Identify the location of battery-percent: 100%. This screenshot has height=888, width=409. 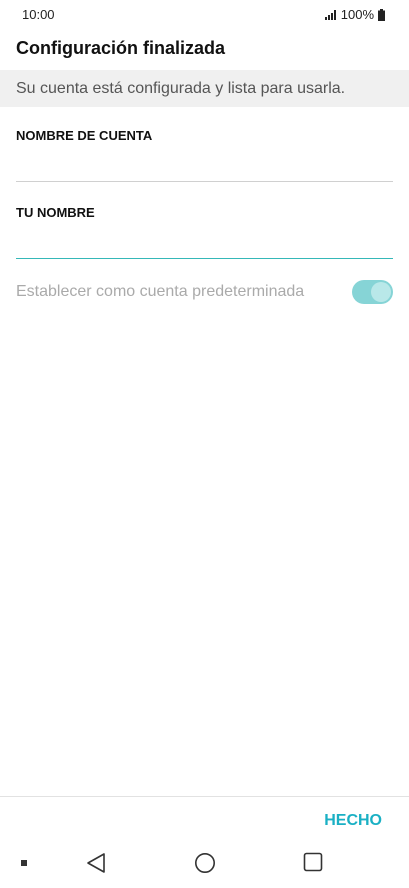
(357, 14).